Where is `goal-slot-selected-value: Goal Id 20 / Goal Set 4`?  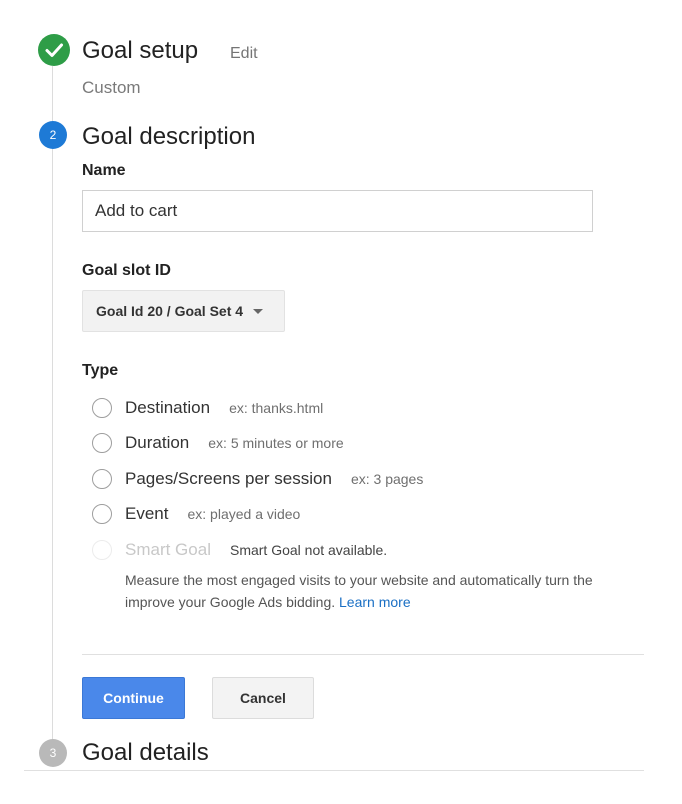
goal-slot-selected-value: Goal Id 20 / Goal Set 4 is located at coordinates (170, 311).